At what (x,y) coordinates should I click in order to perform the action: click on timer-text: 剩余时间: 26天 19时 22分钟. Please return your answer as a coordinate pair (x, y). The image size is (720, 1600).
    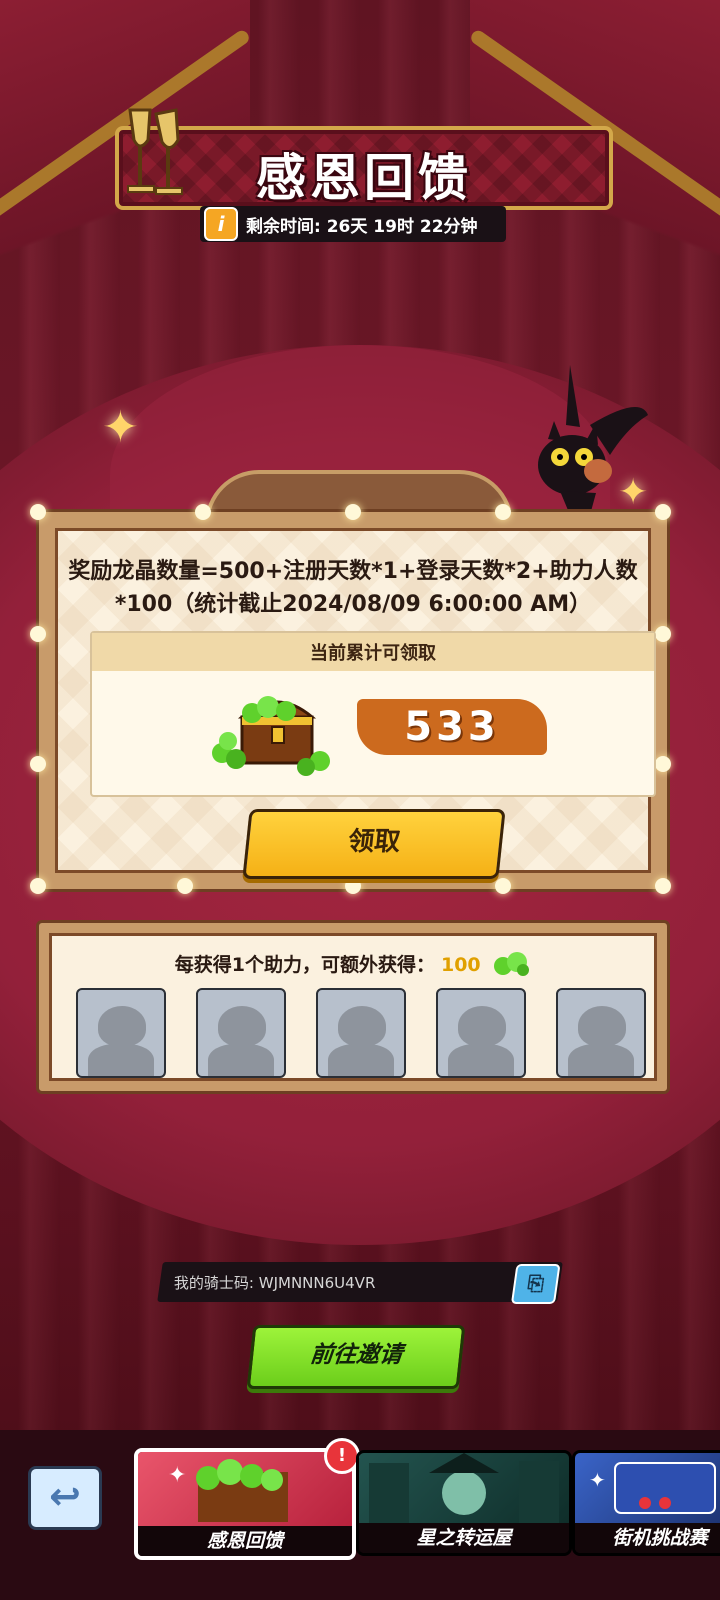
    Looking at the image, I should click on (362, 226).